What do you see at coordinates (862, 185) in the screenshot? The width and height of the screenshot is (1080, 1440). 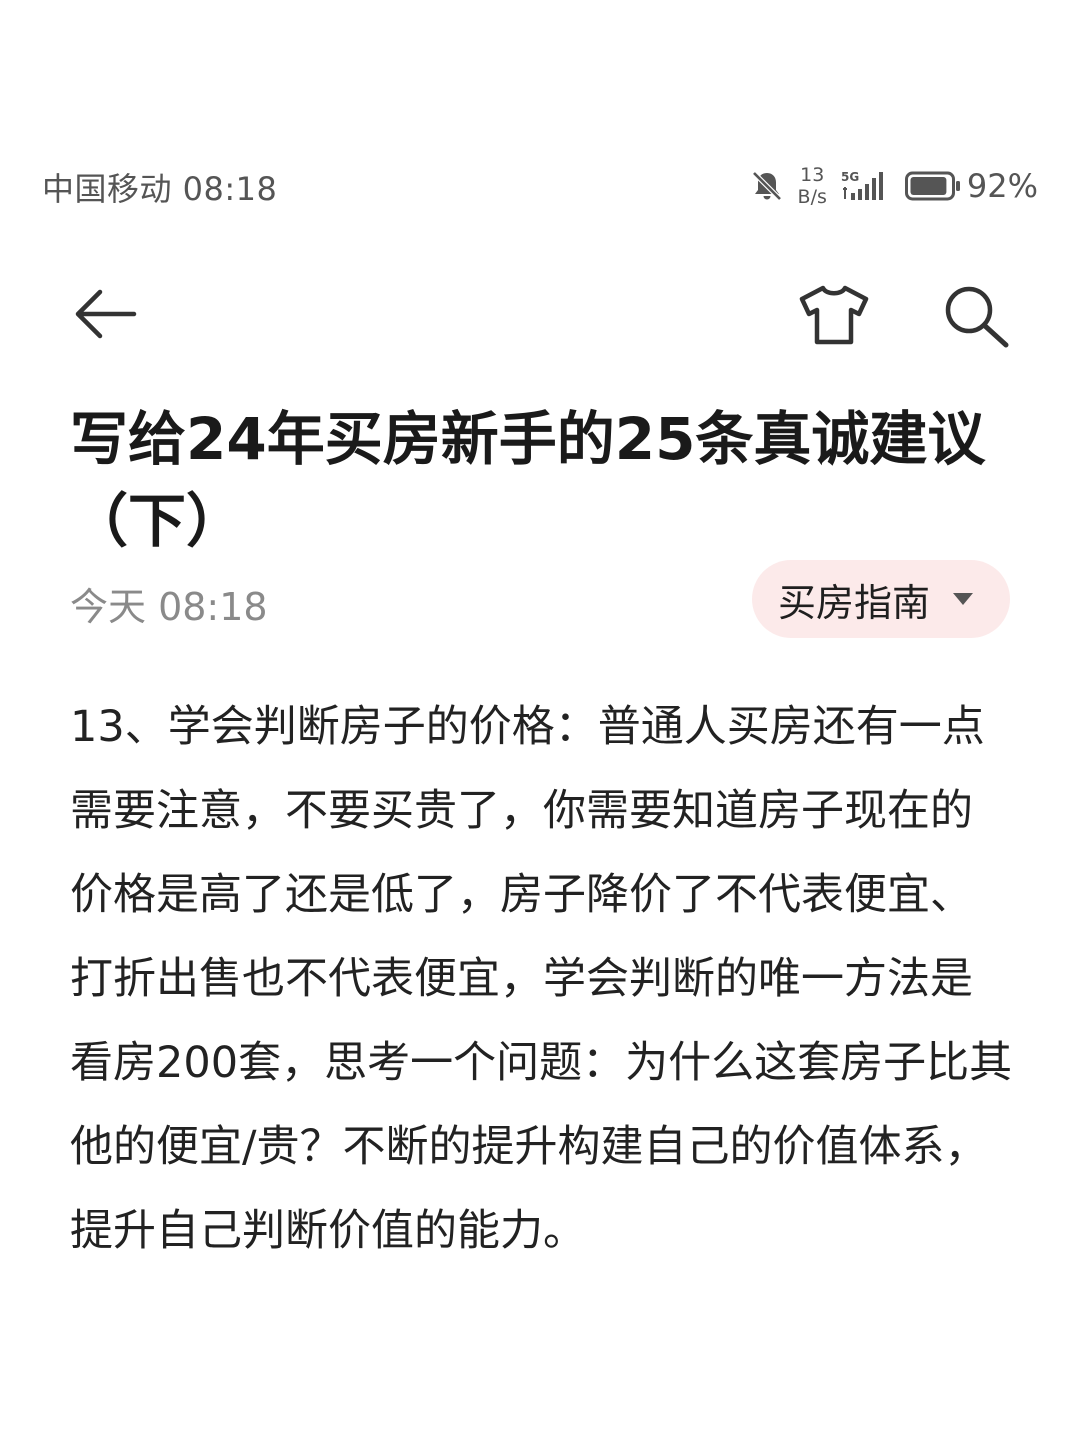 I see `signal-icon: 5G` at bounding box center [862, 185].